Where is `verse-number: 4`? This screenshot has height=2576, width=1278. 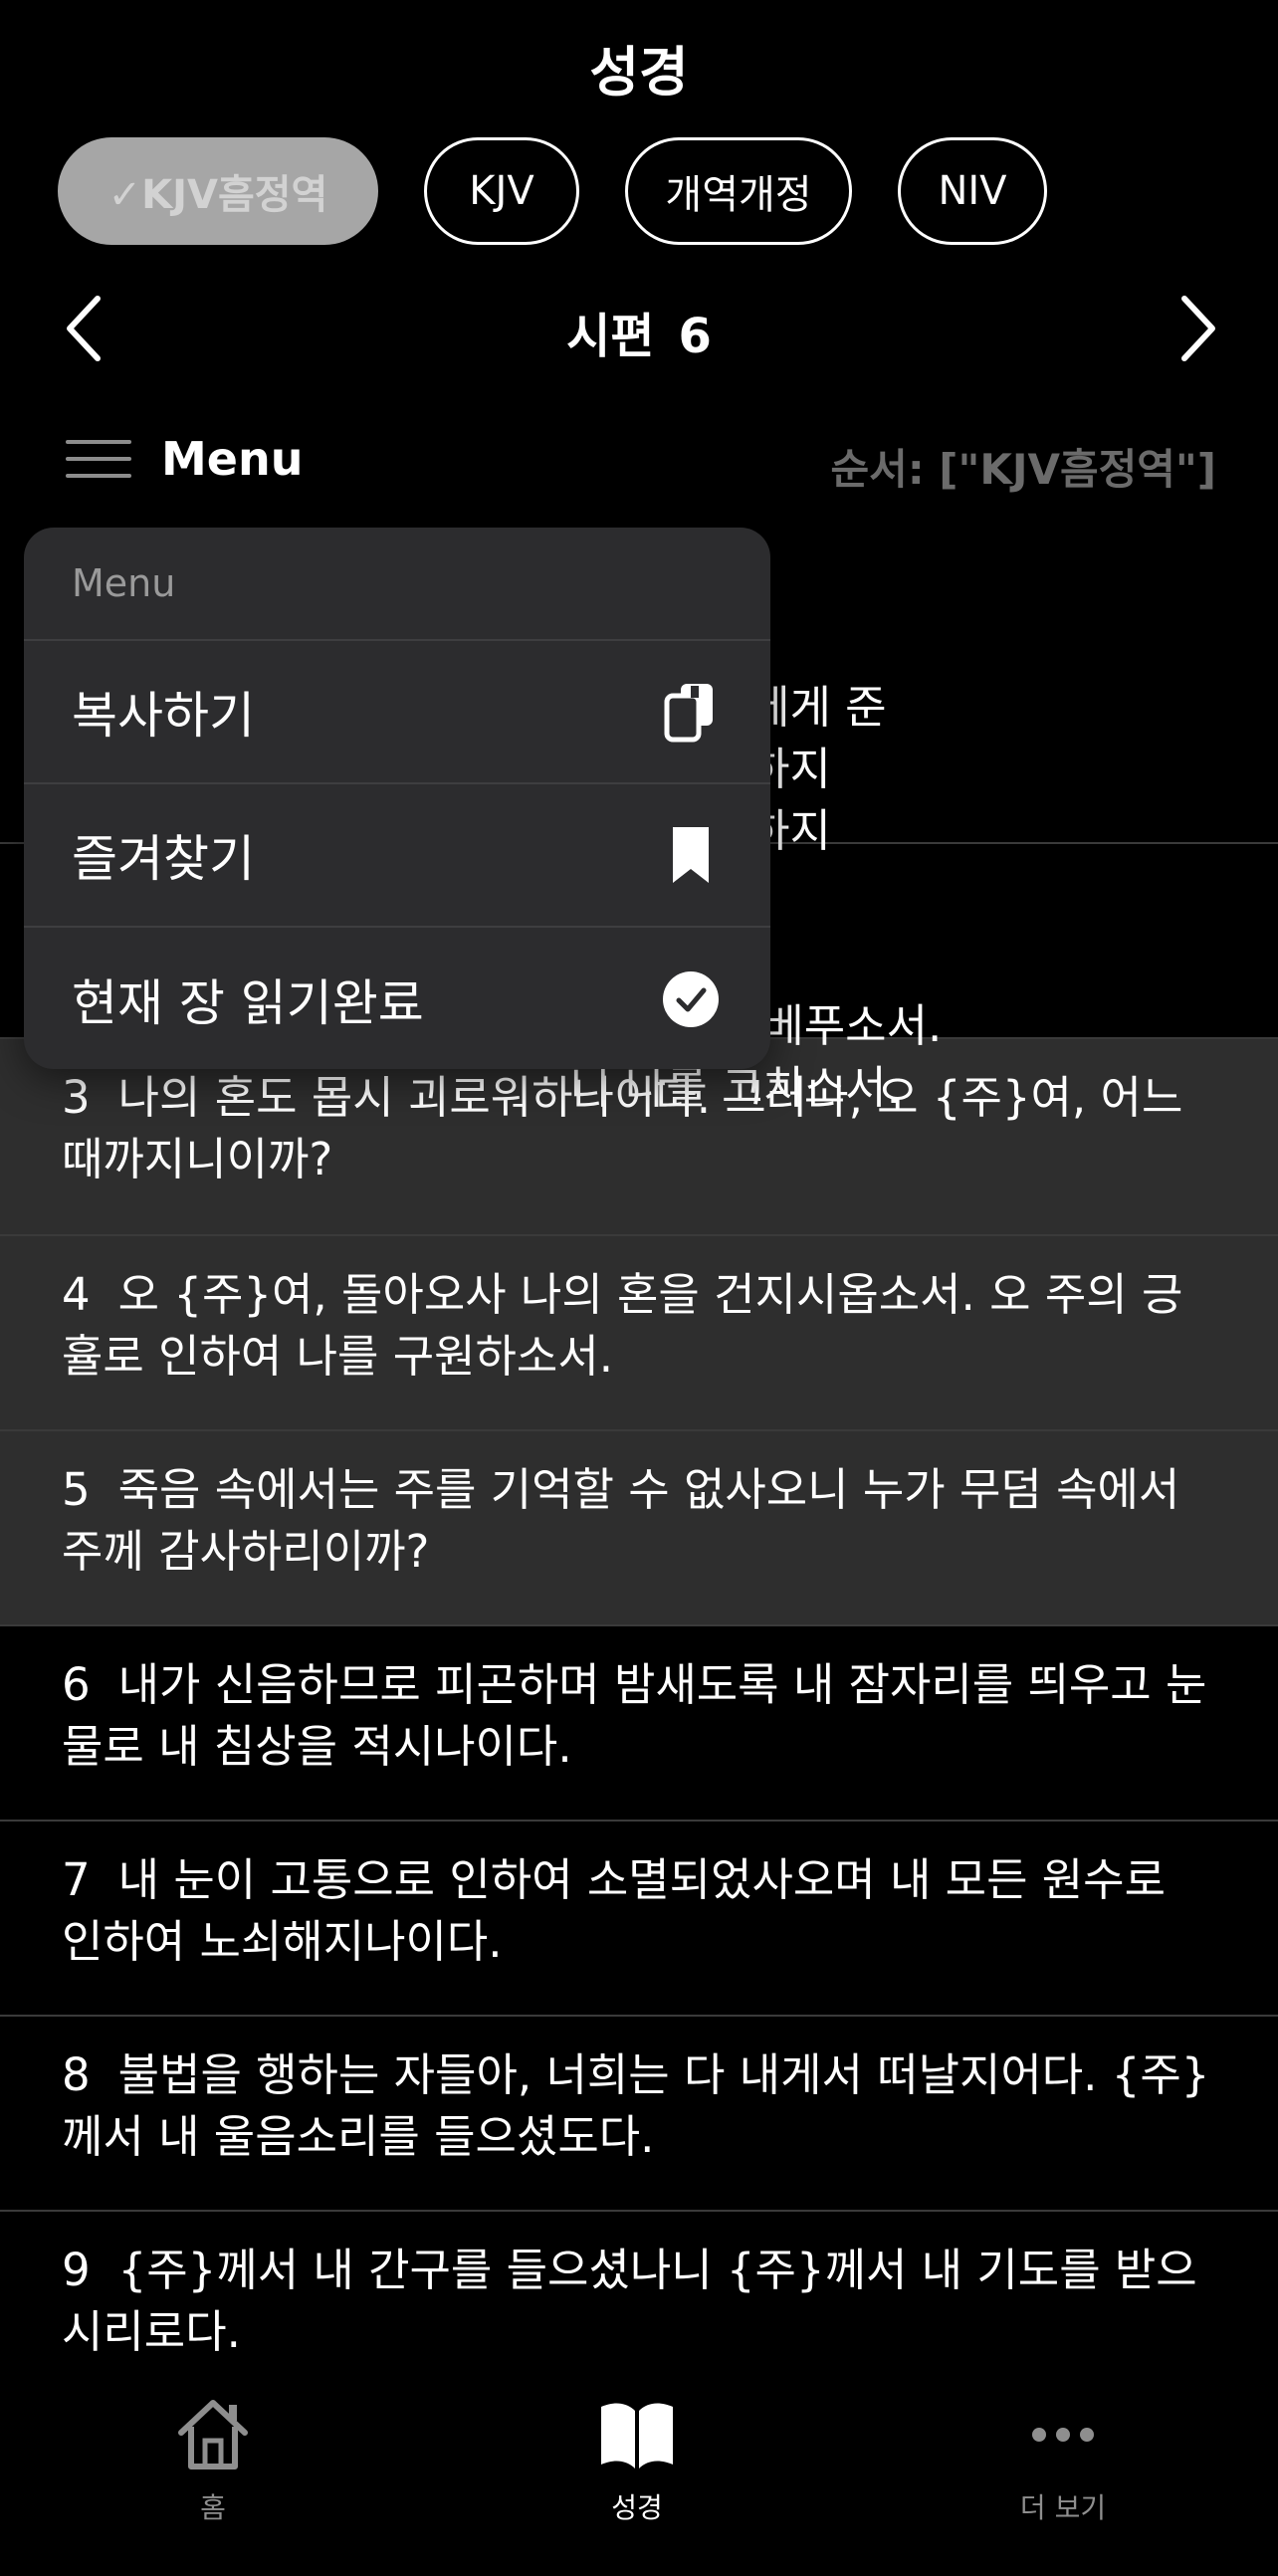
verse-number: 4 is located at coordinates (77, 1294).